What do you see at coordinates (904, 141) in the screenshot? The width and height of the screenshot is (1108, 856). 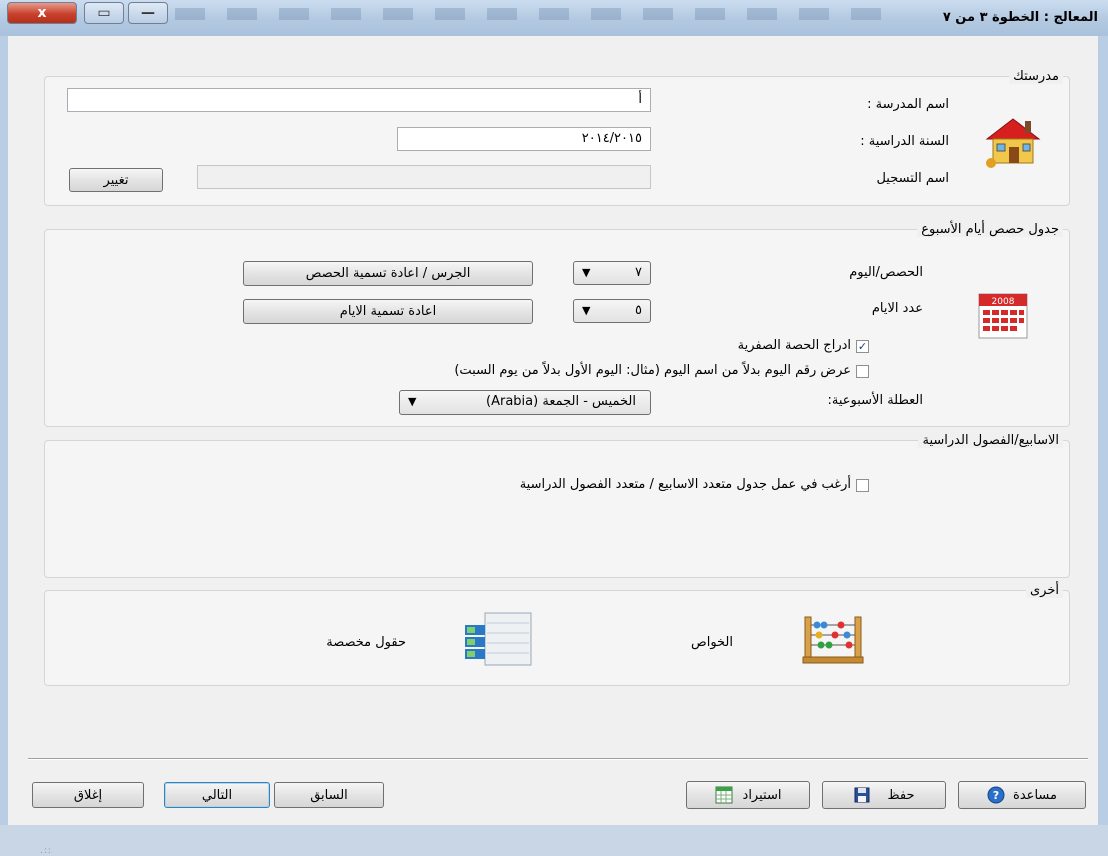 I see `school-year-label: السنة الدراسية :` at bounding box center [904, 141].